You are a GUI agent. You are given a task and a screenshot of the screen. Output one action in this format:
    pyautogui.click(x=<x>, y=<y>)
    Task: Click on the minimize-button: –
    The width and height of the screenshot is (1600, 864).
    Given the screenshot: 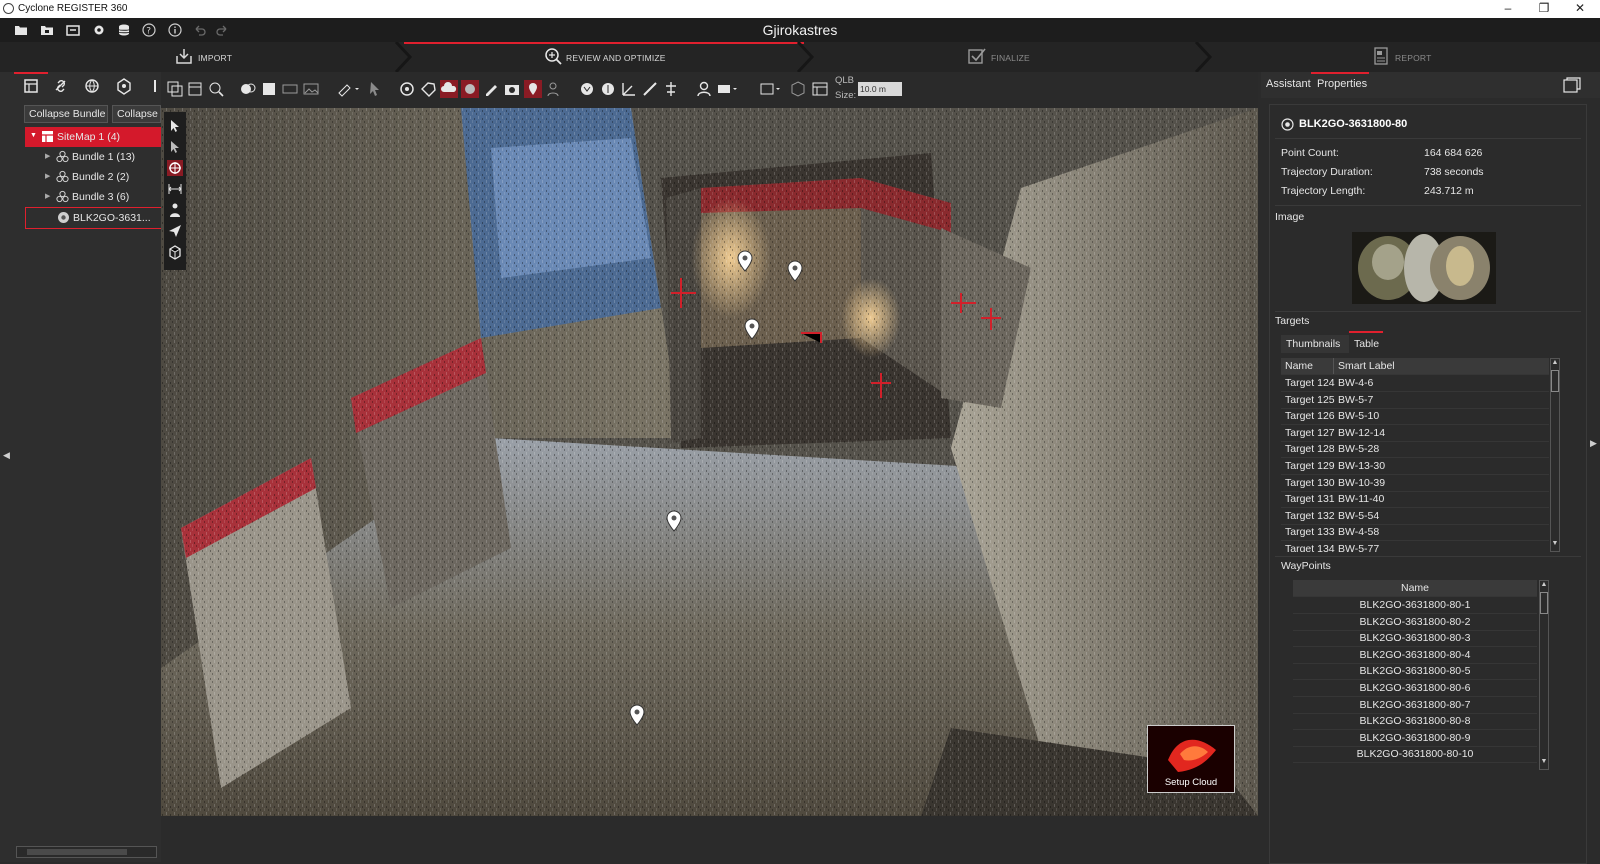 What is the action you would take?
    pyautogui.click(x=1508, y=9)
    